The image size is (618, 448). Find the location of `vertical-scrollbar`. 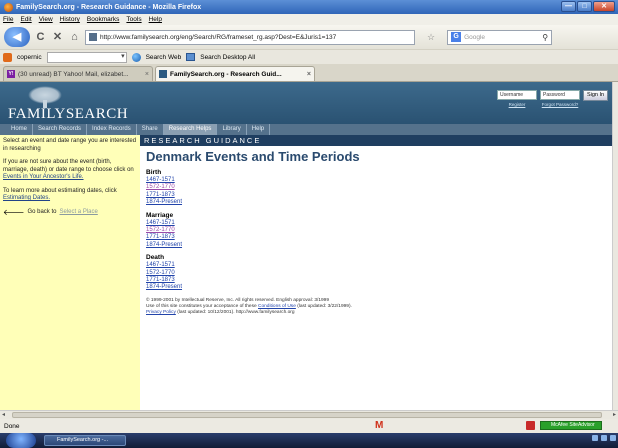

vertical-scrollbar is located at coordinates (615, 246).